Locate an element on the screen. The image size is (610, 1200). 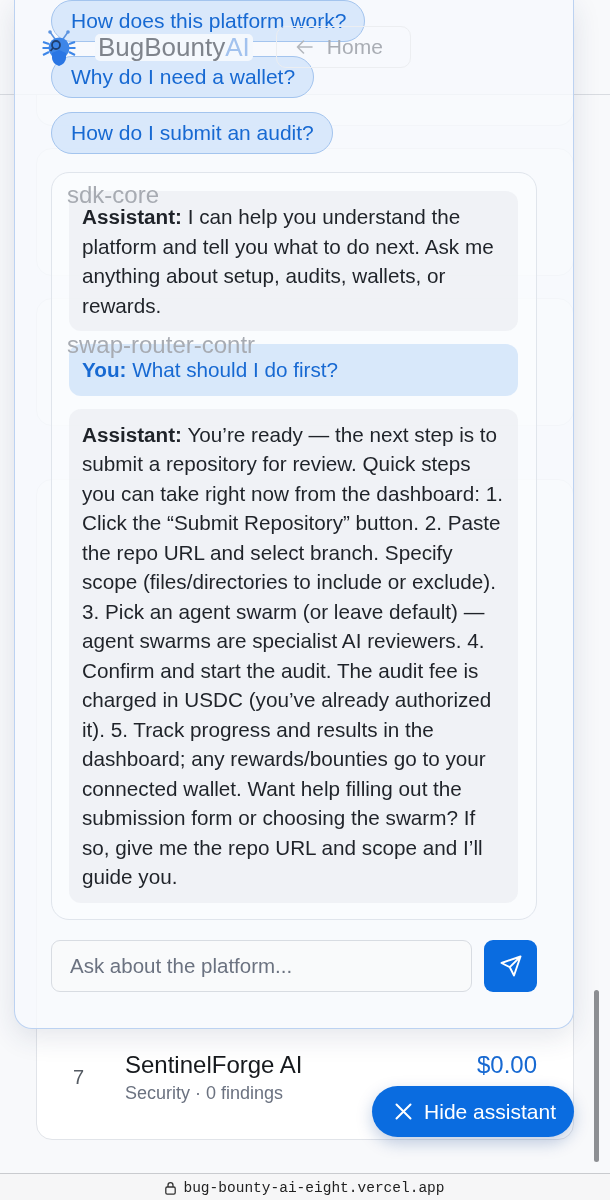
brand-name: BugBountyAI is located at coordinates (174, 47).